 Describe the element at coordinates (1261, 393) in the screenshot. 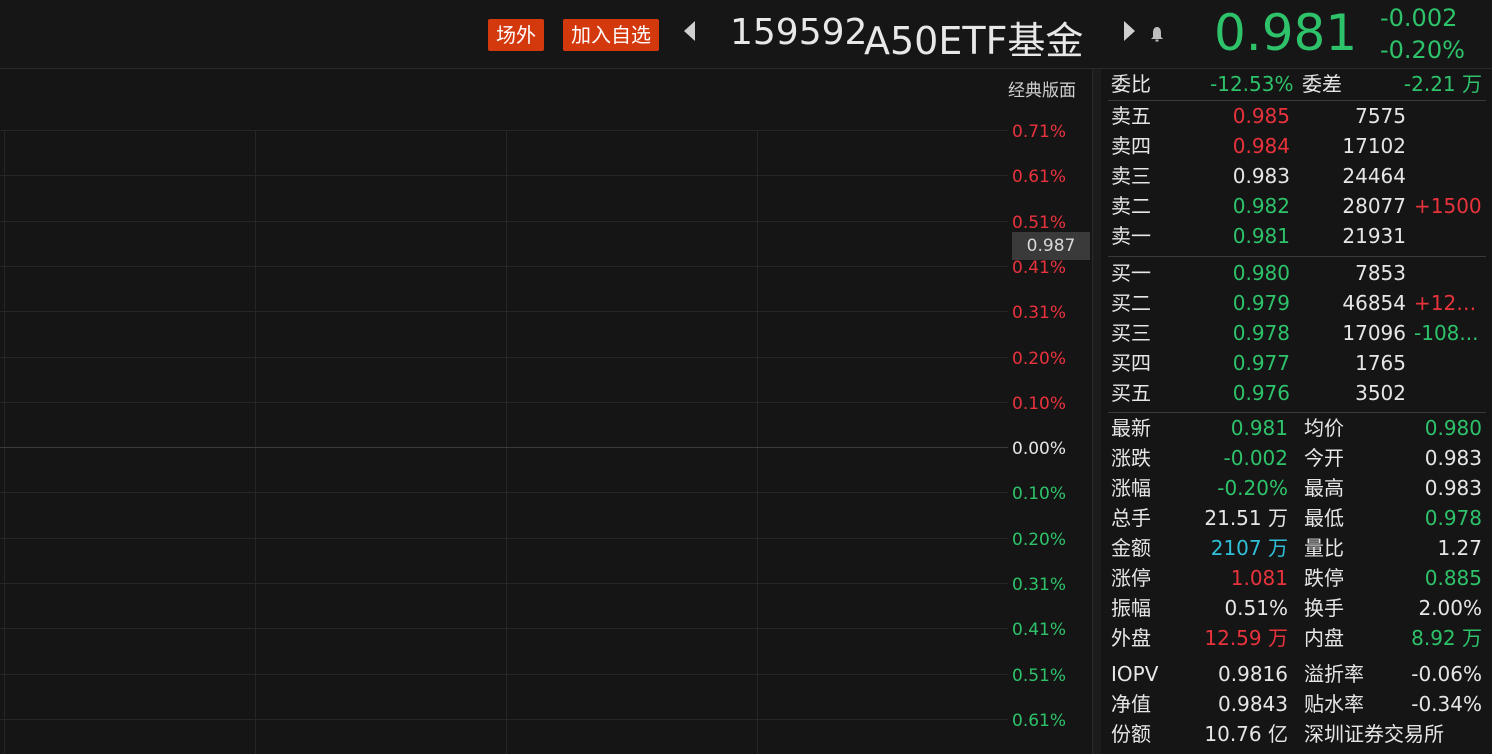

I see `order-level-price: 0.976` at that location.